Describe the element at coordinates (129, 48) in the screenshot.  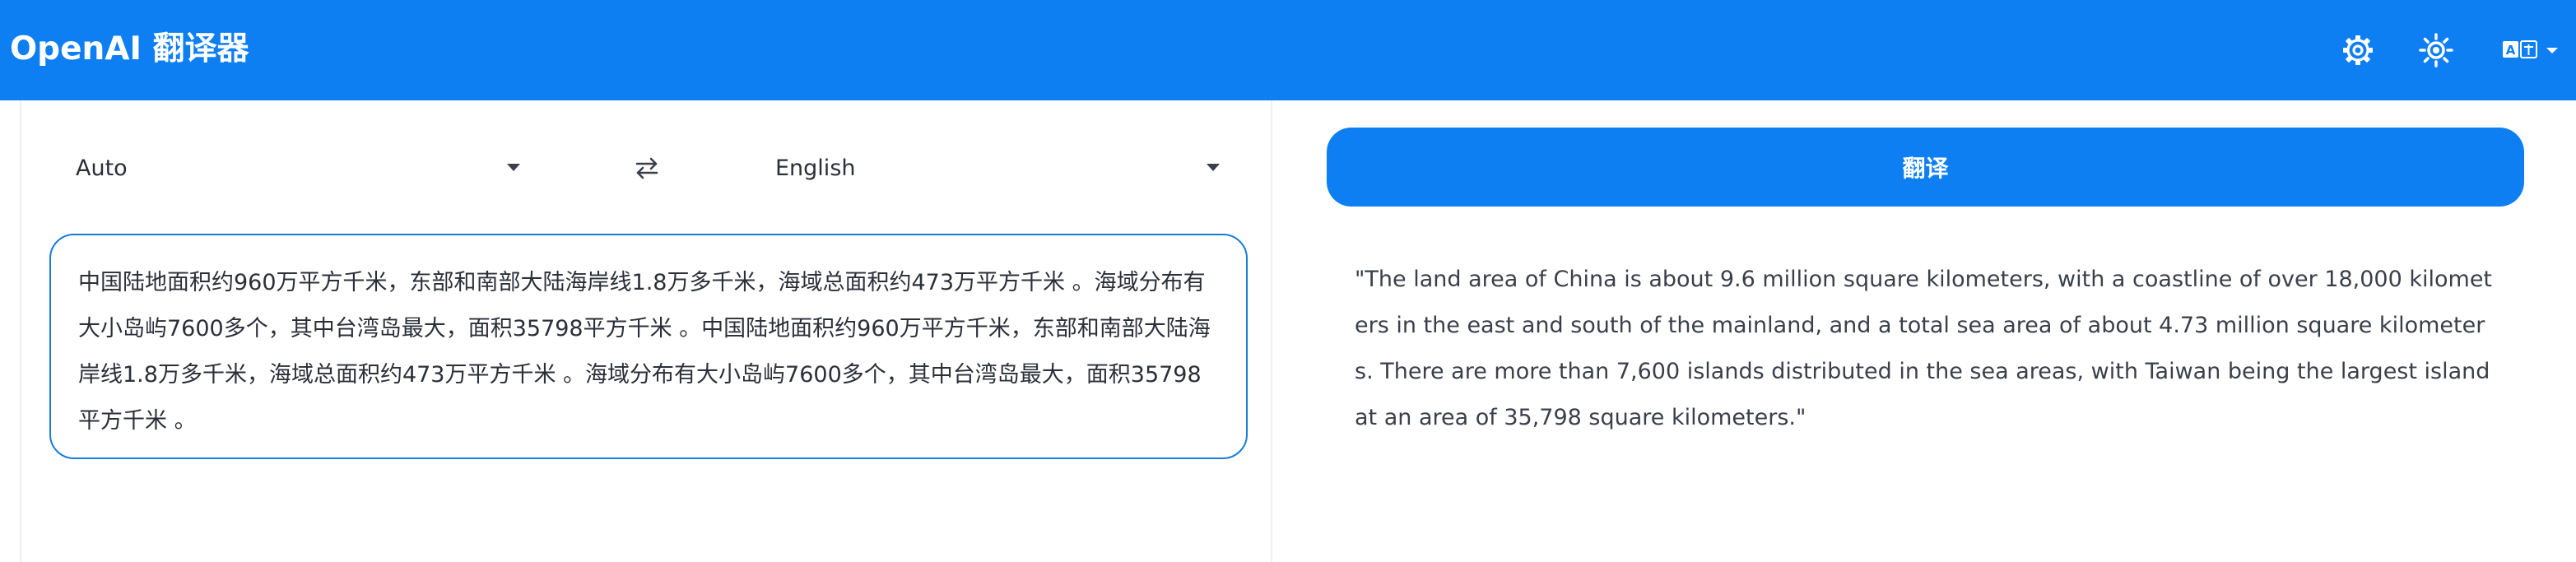
I see `app-title: OpenAI 翻译器` at that location.